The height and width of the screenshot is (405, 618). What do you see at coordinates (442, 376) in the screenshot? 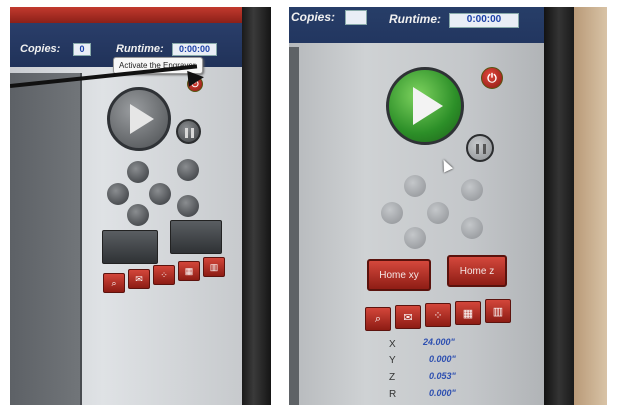
I see `axis-z-value: 0.053"` at bounding box center [442, 376].